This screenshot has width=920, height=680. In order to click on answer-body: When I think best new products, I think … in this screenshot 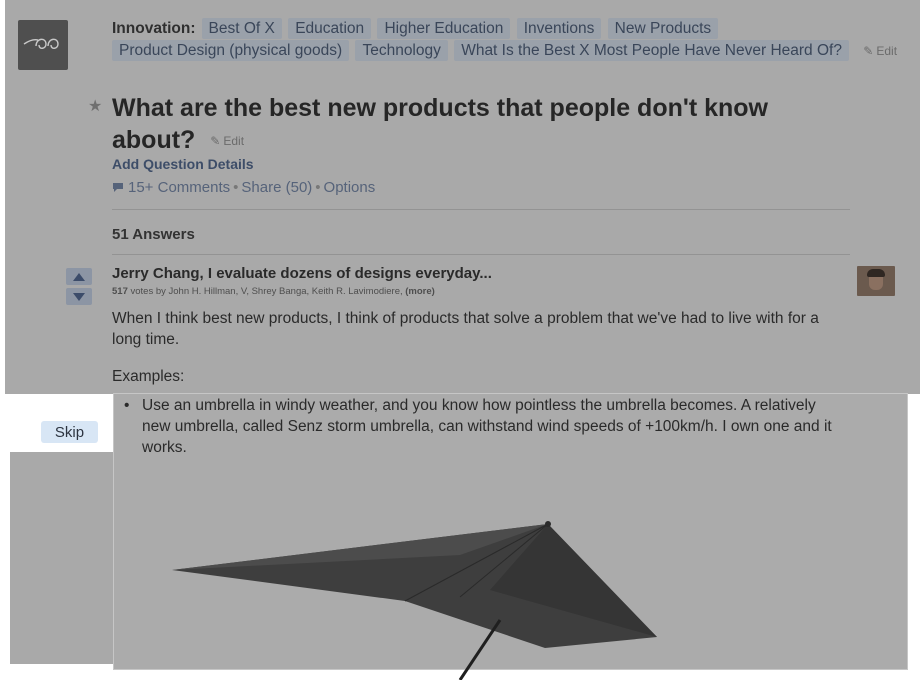, I will do `click(465, 329)`.